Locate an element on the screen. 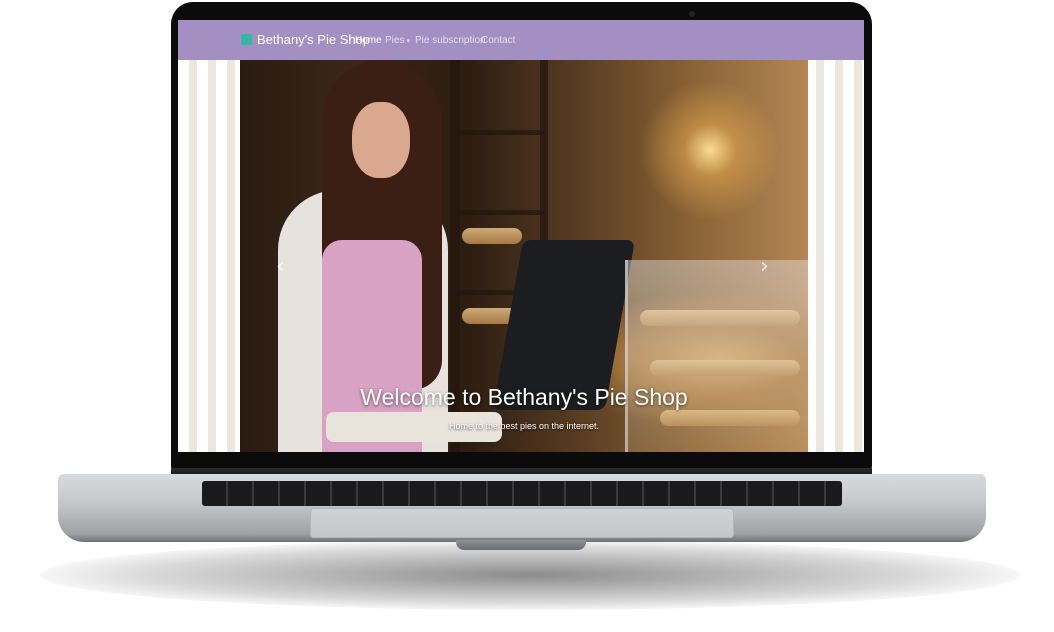 This screenshot has width=1054, height=632. nav-pies-label: Pies is located at coordinates (395, 40).